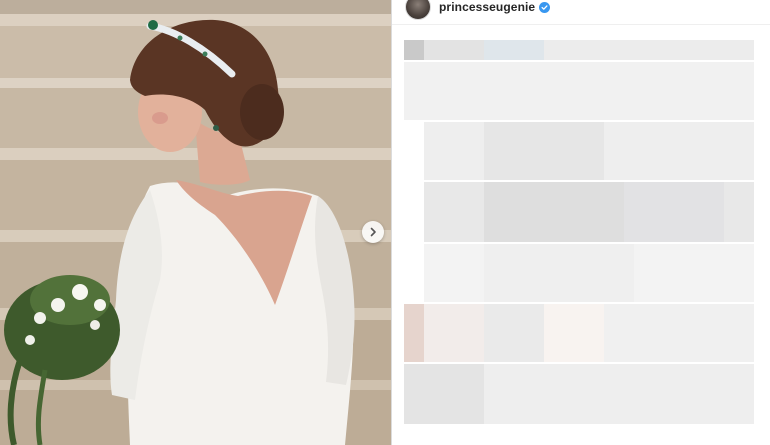 The height and width of the screenshot is (445, 770). What do you see at coordinates (581, 24) in the screenshot?
I see `header-divider` at bounding box center [581, 24].